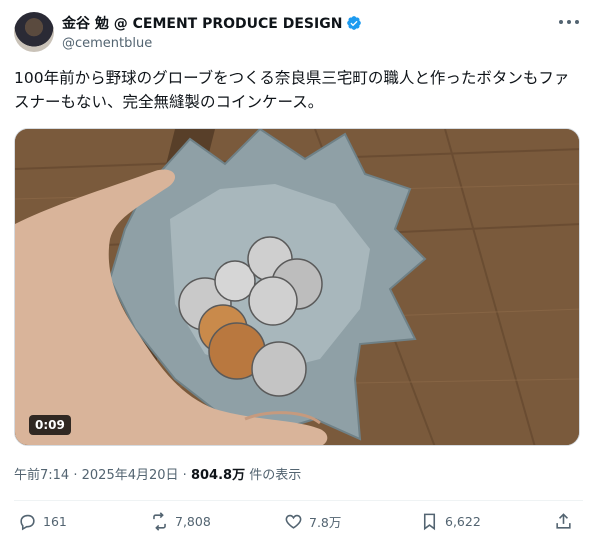 The width and height of the screenshot is (597, 542). What do you see at coordinates (159, 521) in the screenshot?
I see `repost-icon` at bounding box center [159, 521].